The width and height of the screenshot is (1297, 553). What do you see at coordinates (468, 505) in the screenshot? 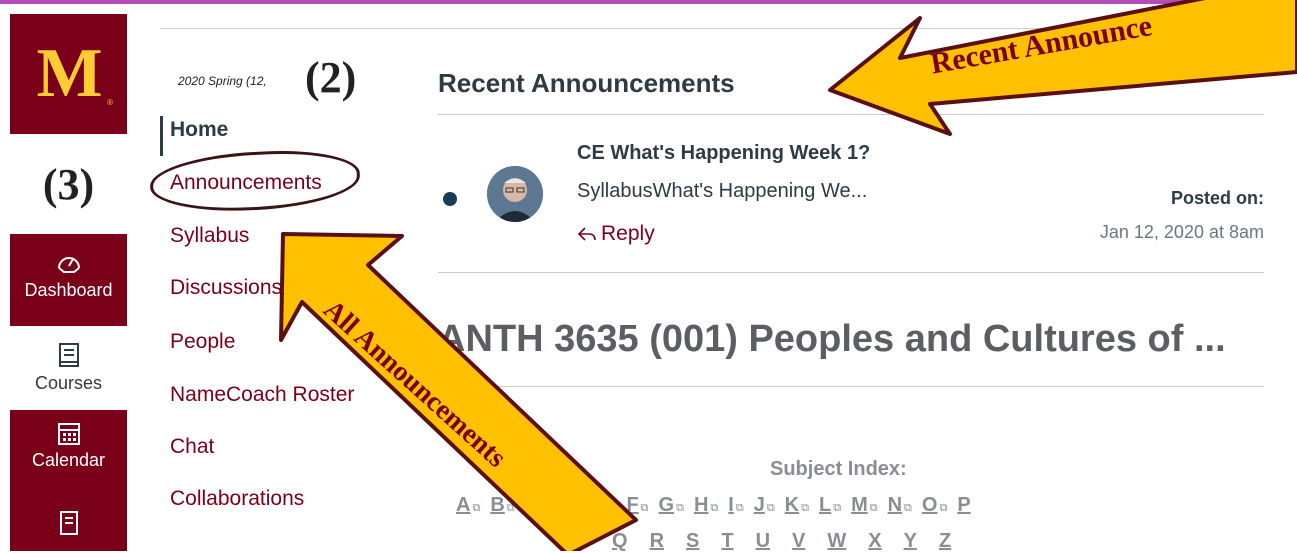
I see `subject-letter-link: A ⧉` at bounding box center [468, 505].